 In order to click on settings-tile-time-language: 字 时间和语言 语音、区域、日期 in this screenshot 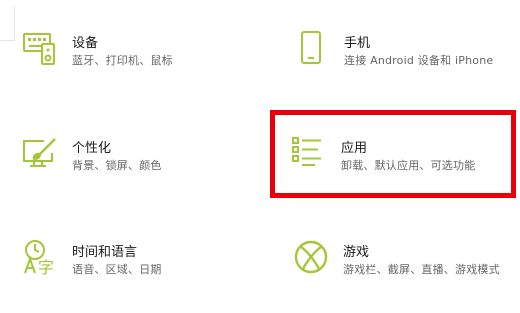, I will do `click(142, 276)`.